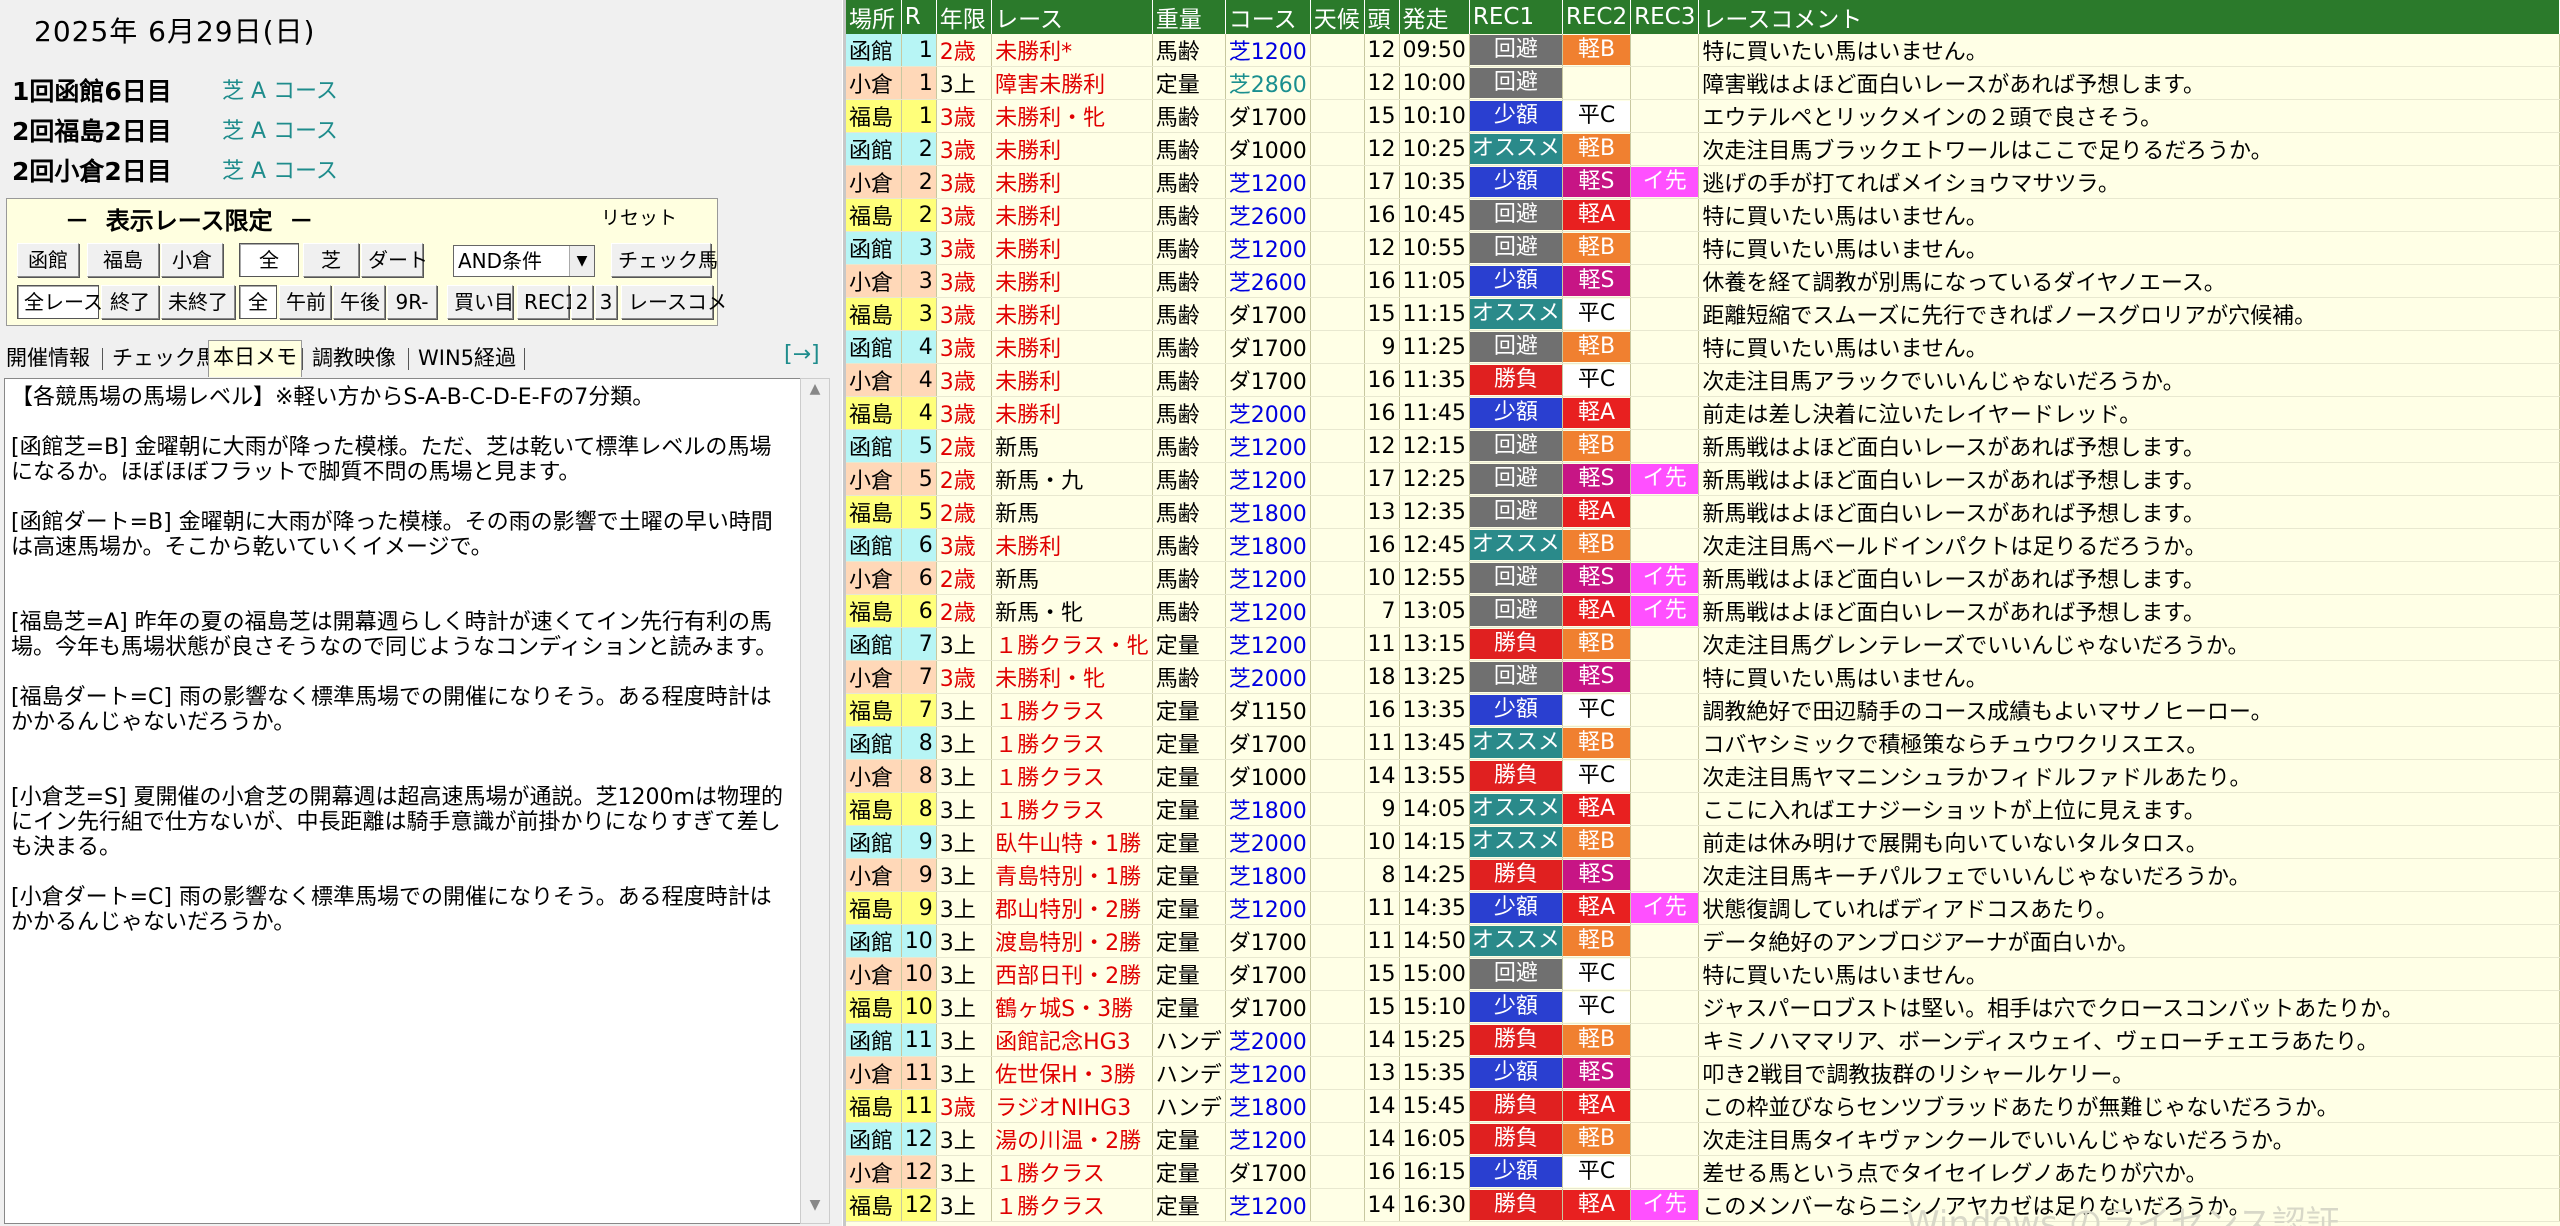  I want to click on tab-kaisai-info: 開催情報, so click(48, 358).